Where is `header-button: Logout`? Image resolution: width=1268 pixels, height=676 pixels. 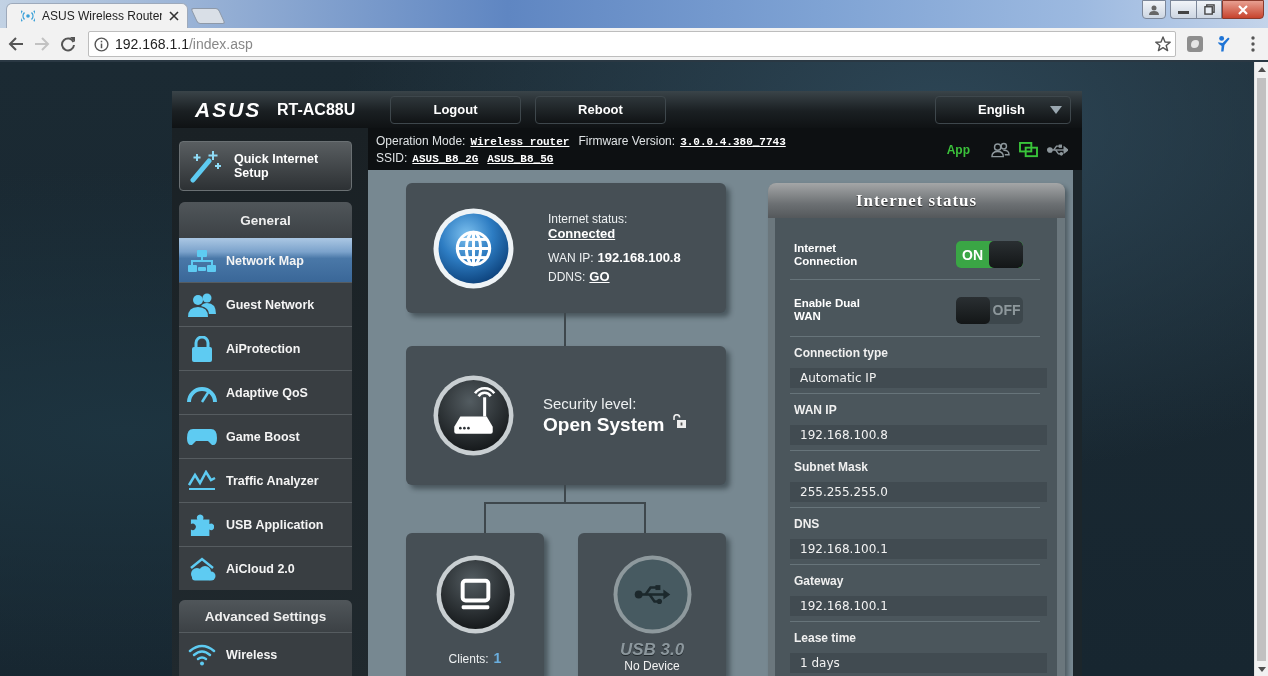
header-button: Logout is located at coordinates (455, 109).